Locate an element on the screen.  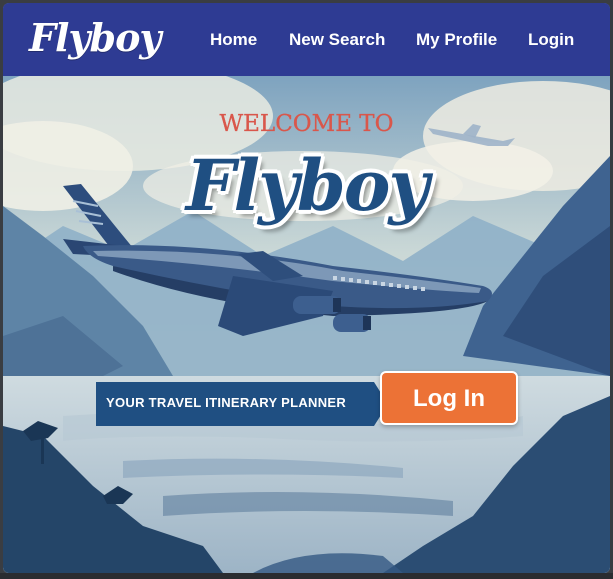
welcome-heading: WELCOME TO is located at coordinates (306, 124).